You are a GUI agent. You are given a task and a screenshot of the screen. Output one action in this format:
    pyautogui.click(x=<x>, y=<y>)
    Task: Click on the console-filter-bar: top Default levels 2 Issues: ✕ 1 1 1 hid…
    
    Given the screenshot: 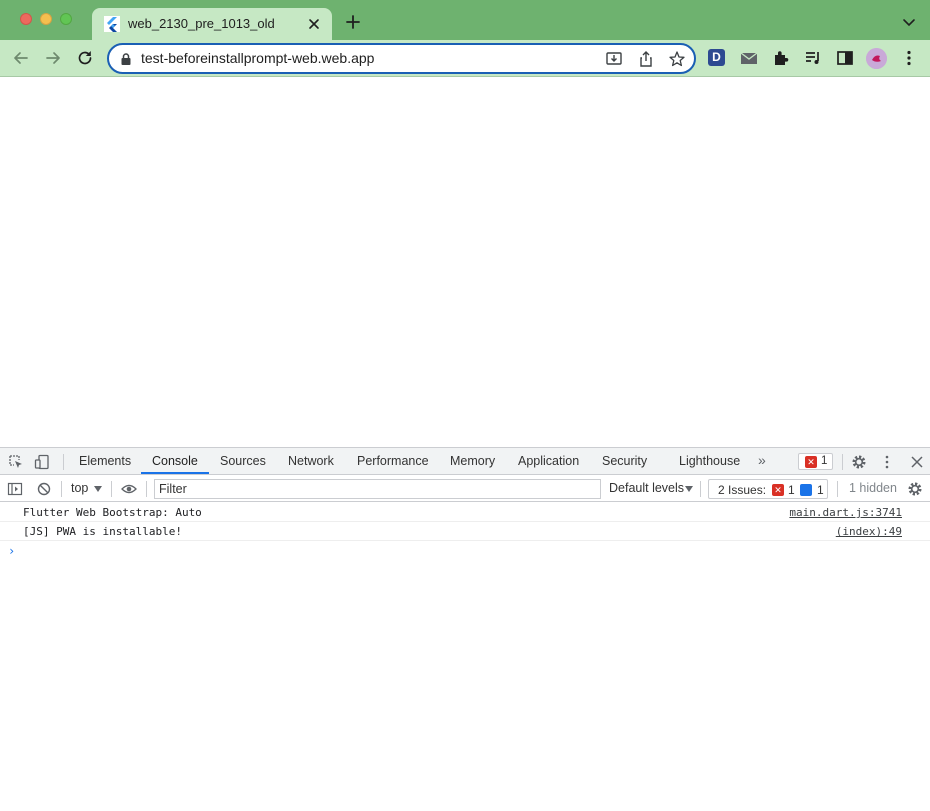 What is the action you would take?
    pyautogui.click(x=465, y=489)
    